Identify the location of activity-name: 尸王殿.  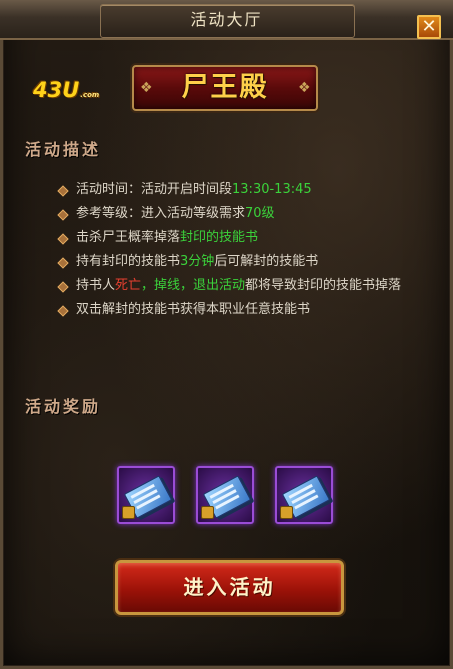
(225, 87).